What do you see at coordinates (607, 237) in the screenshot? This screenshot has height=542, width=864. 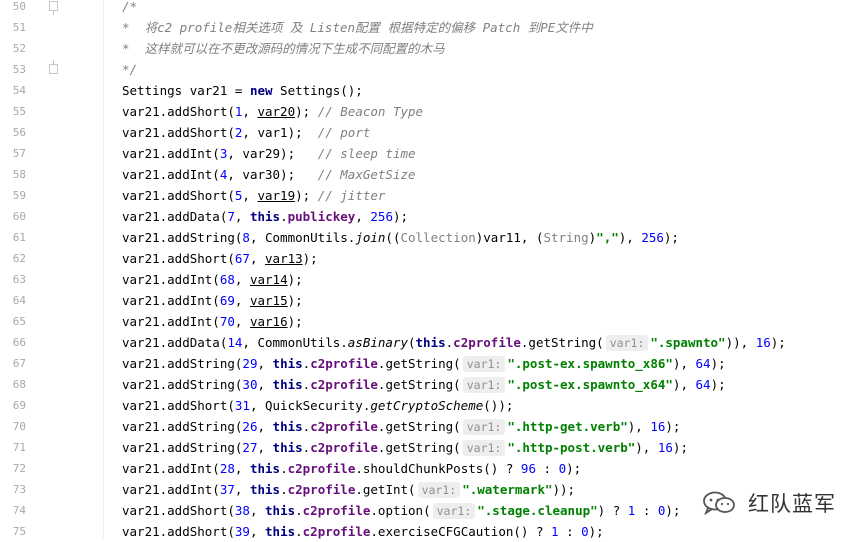 I see `code-token: ","` at bounding box center [607, 237].